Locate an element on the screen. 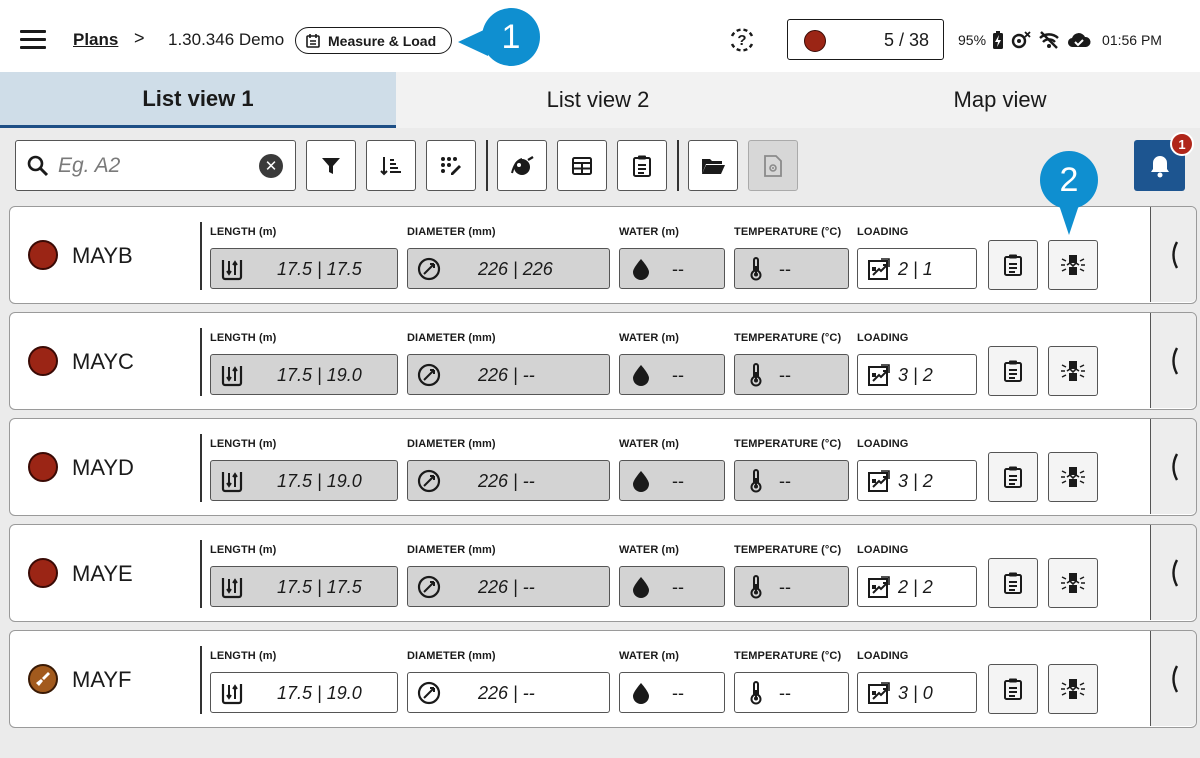 The height and width of the screenshot is (758, 1200). loading-field: 3 | 0 is located at coordinates (917, 692).